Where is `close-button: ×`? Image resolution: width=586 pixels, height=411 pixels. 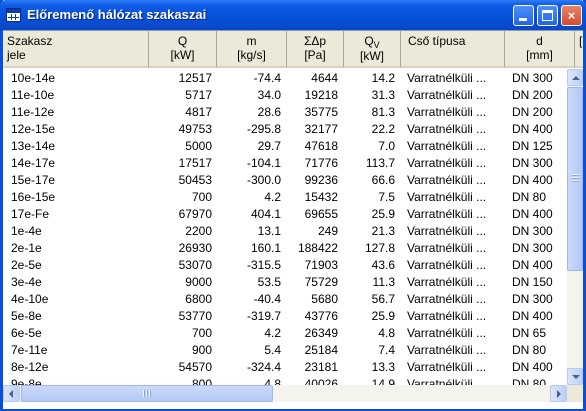 close-button: × is located at coordinates (571, 15).